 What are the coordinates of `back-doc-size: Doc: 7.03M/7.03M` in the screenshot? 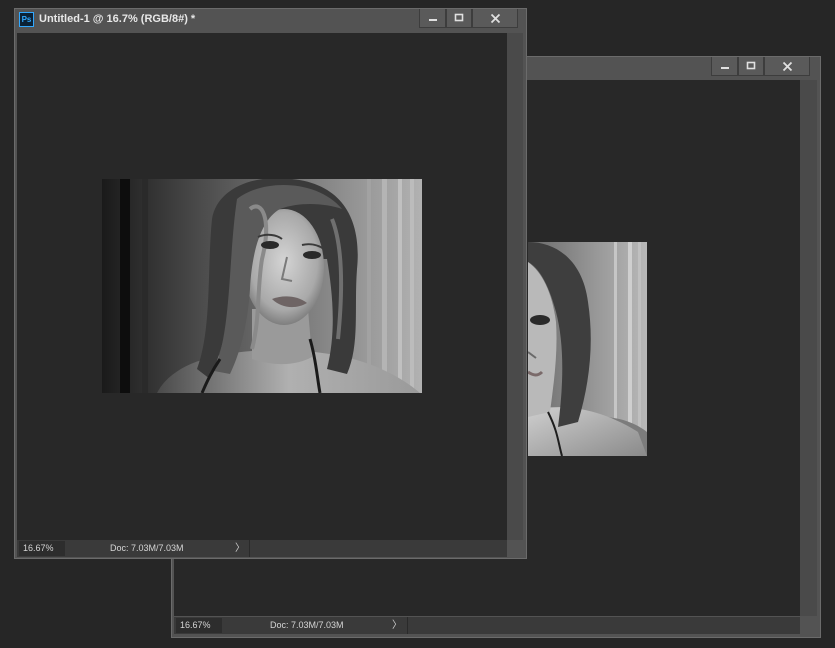 It's located at (307, 625).